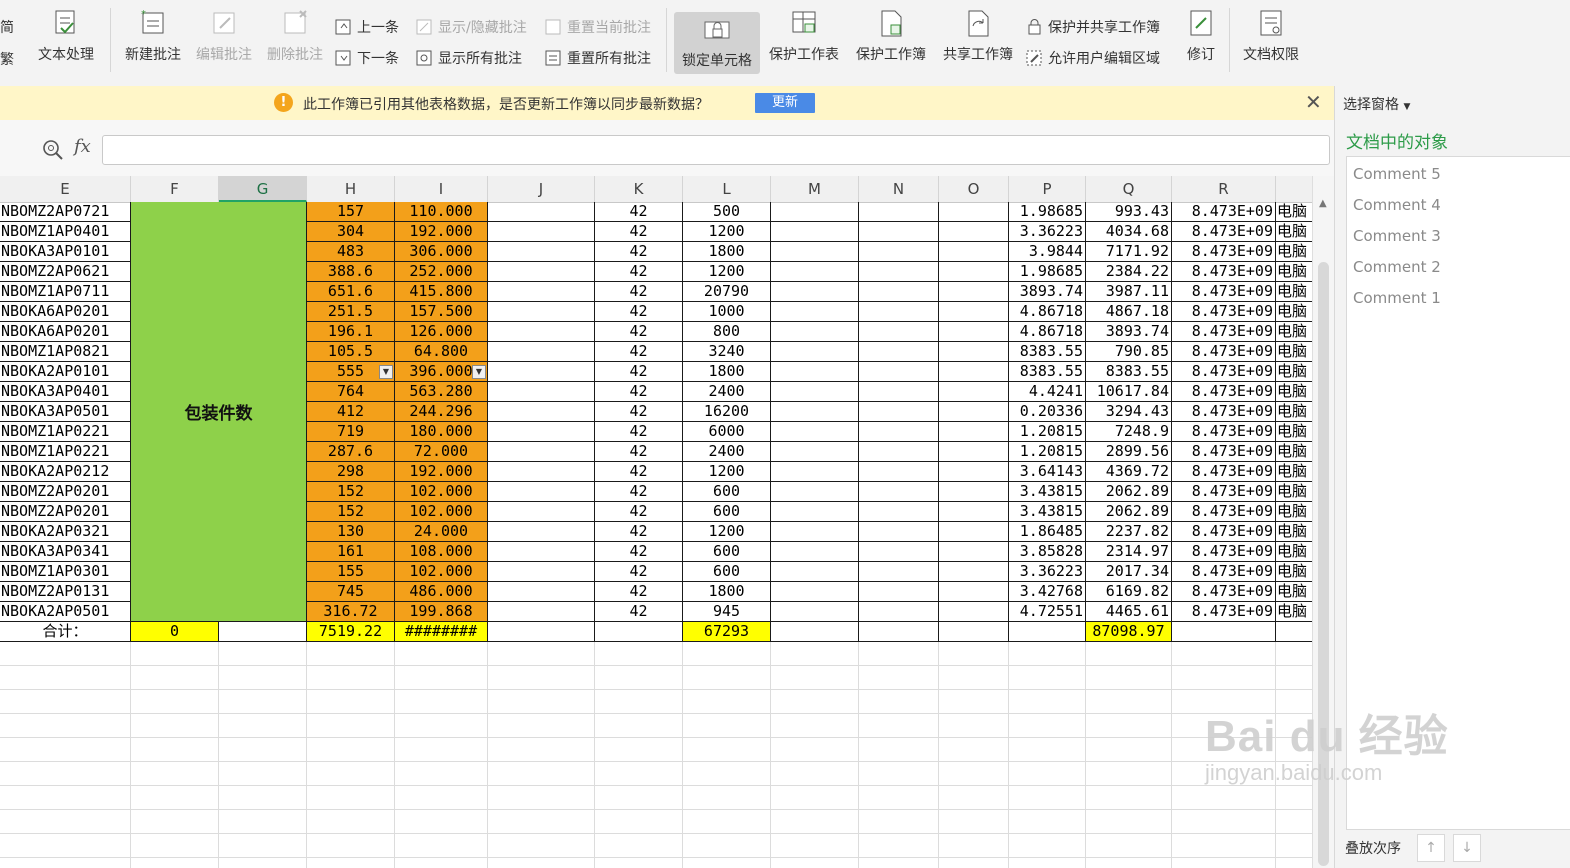 This screenshot has width=1570, height=868. I want to click on fx-icon: fx, so click(82, 146).